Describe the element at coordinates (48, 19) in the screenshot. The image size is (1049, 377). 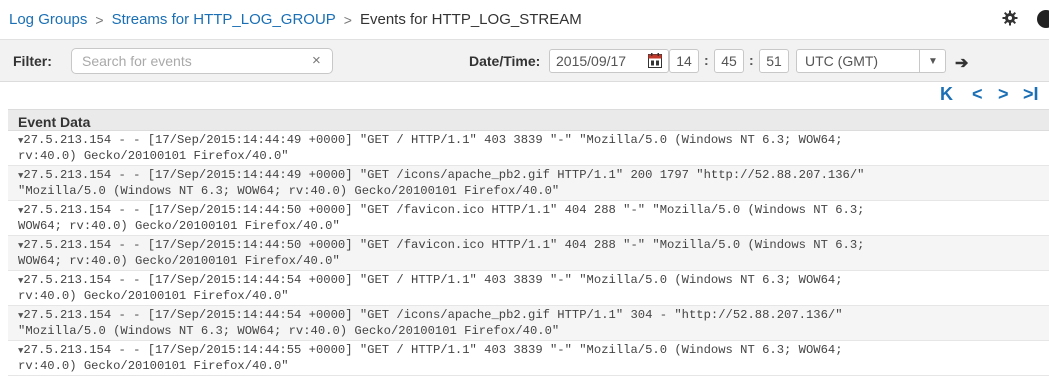
I see `breadcrumb-log-groups: Log Groups` at that location.